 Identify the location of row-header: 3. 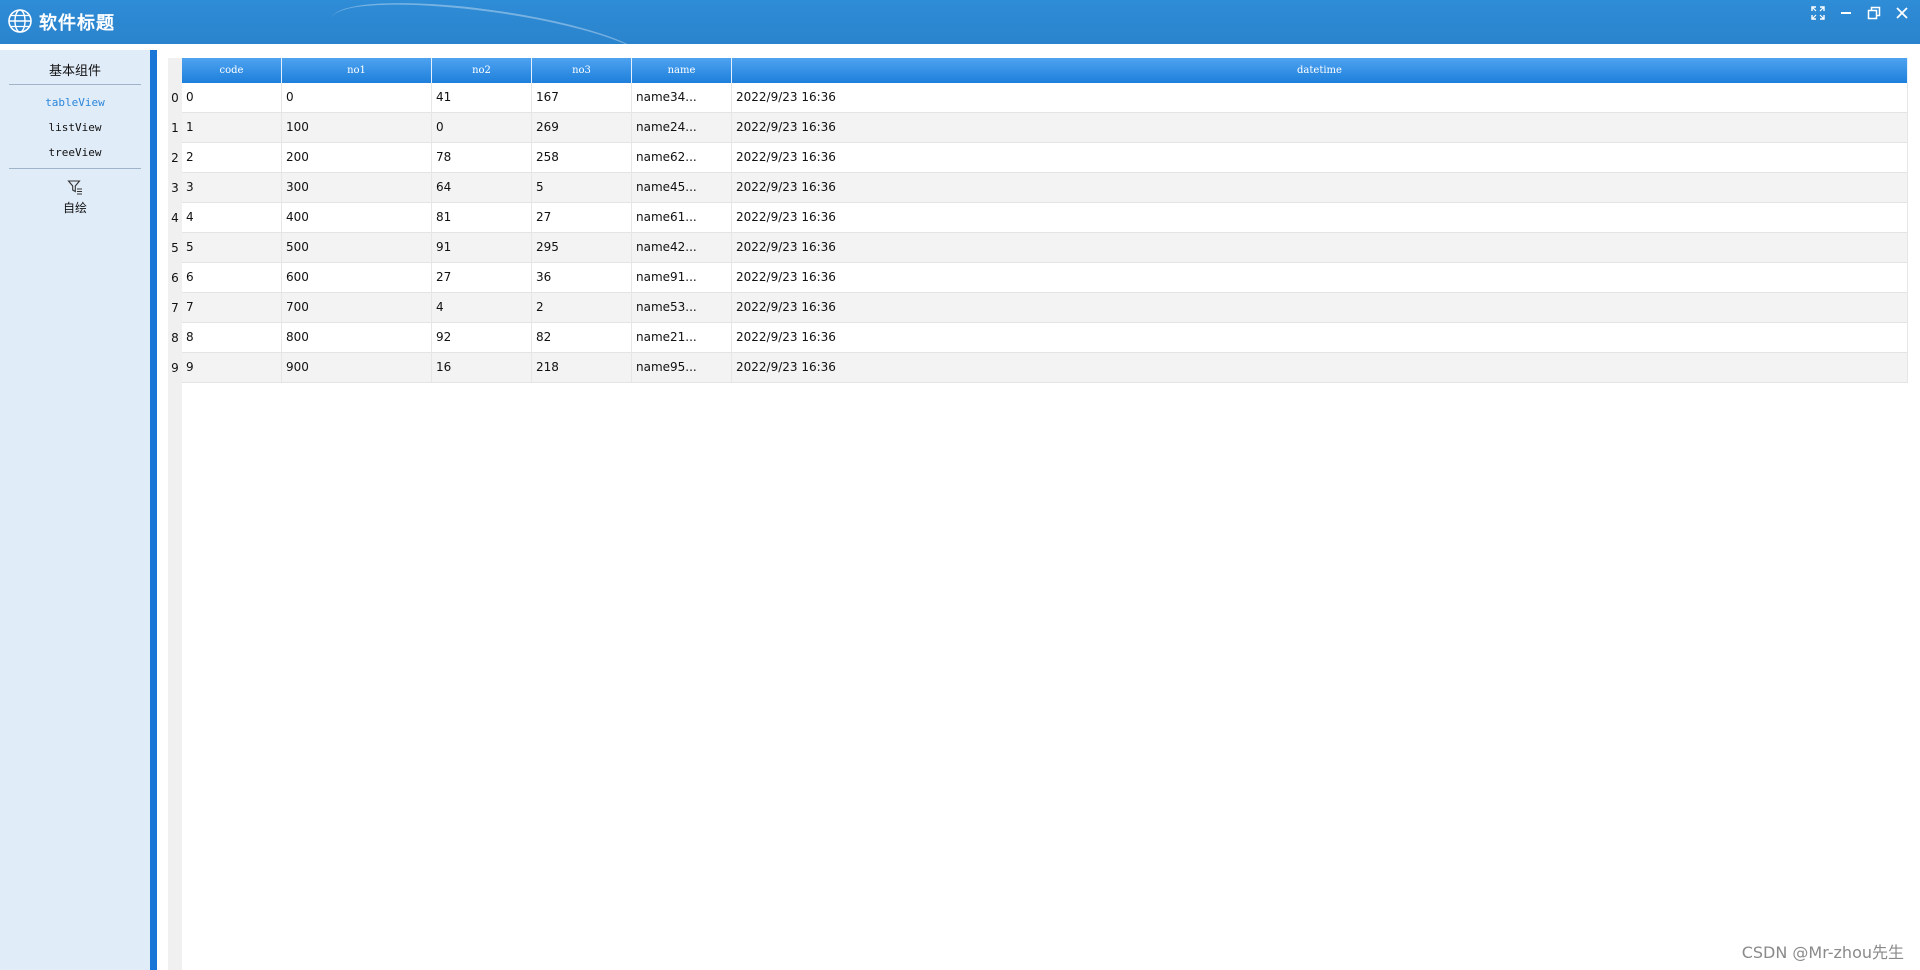
(175, 188).